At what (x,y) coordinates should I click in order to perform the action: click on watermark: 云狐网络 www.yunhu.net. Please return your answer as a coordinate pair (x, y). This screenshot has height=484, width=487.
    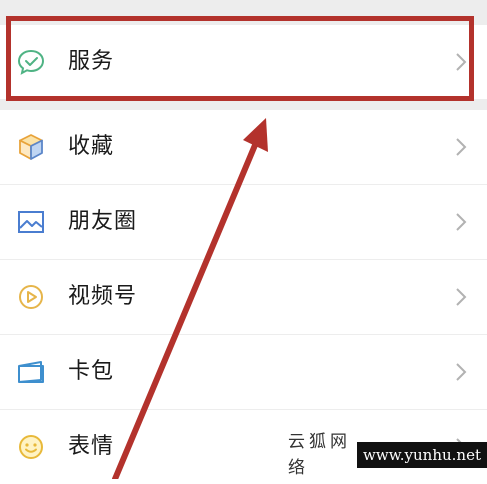
    Looking at the image, I should click on (384, 455).